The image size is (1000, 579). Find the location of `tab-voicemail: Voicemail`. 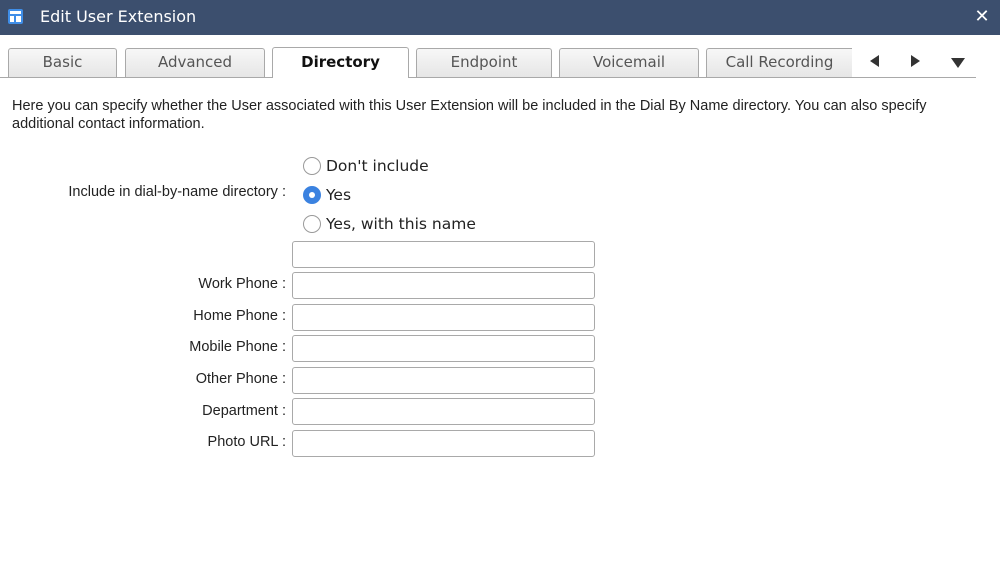

tab-voicemail: Voicemail is located at coordinates (629, 62).